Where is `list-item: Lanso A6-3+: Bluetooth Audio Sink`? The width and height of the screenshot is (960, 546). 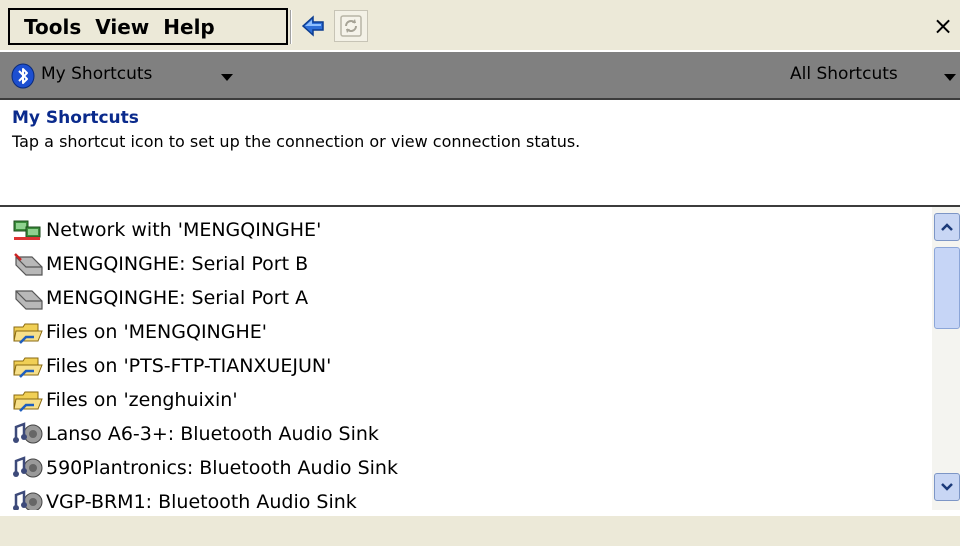
list-item: Lanso A6-3+: Bluetooth Audio Sink is located at coordinates (195, 434).